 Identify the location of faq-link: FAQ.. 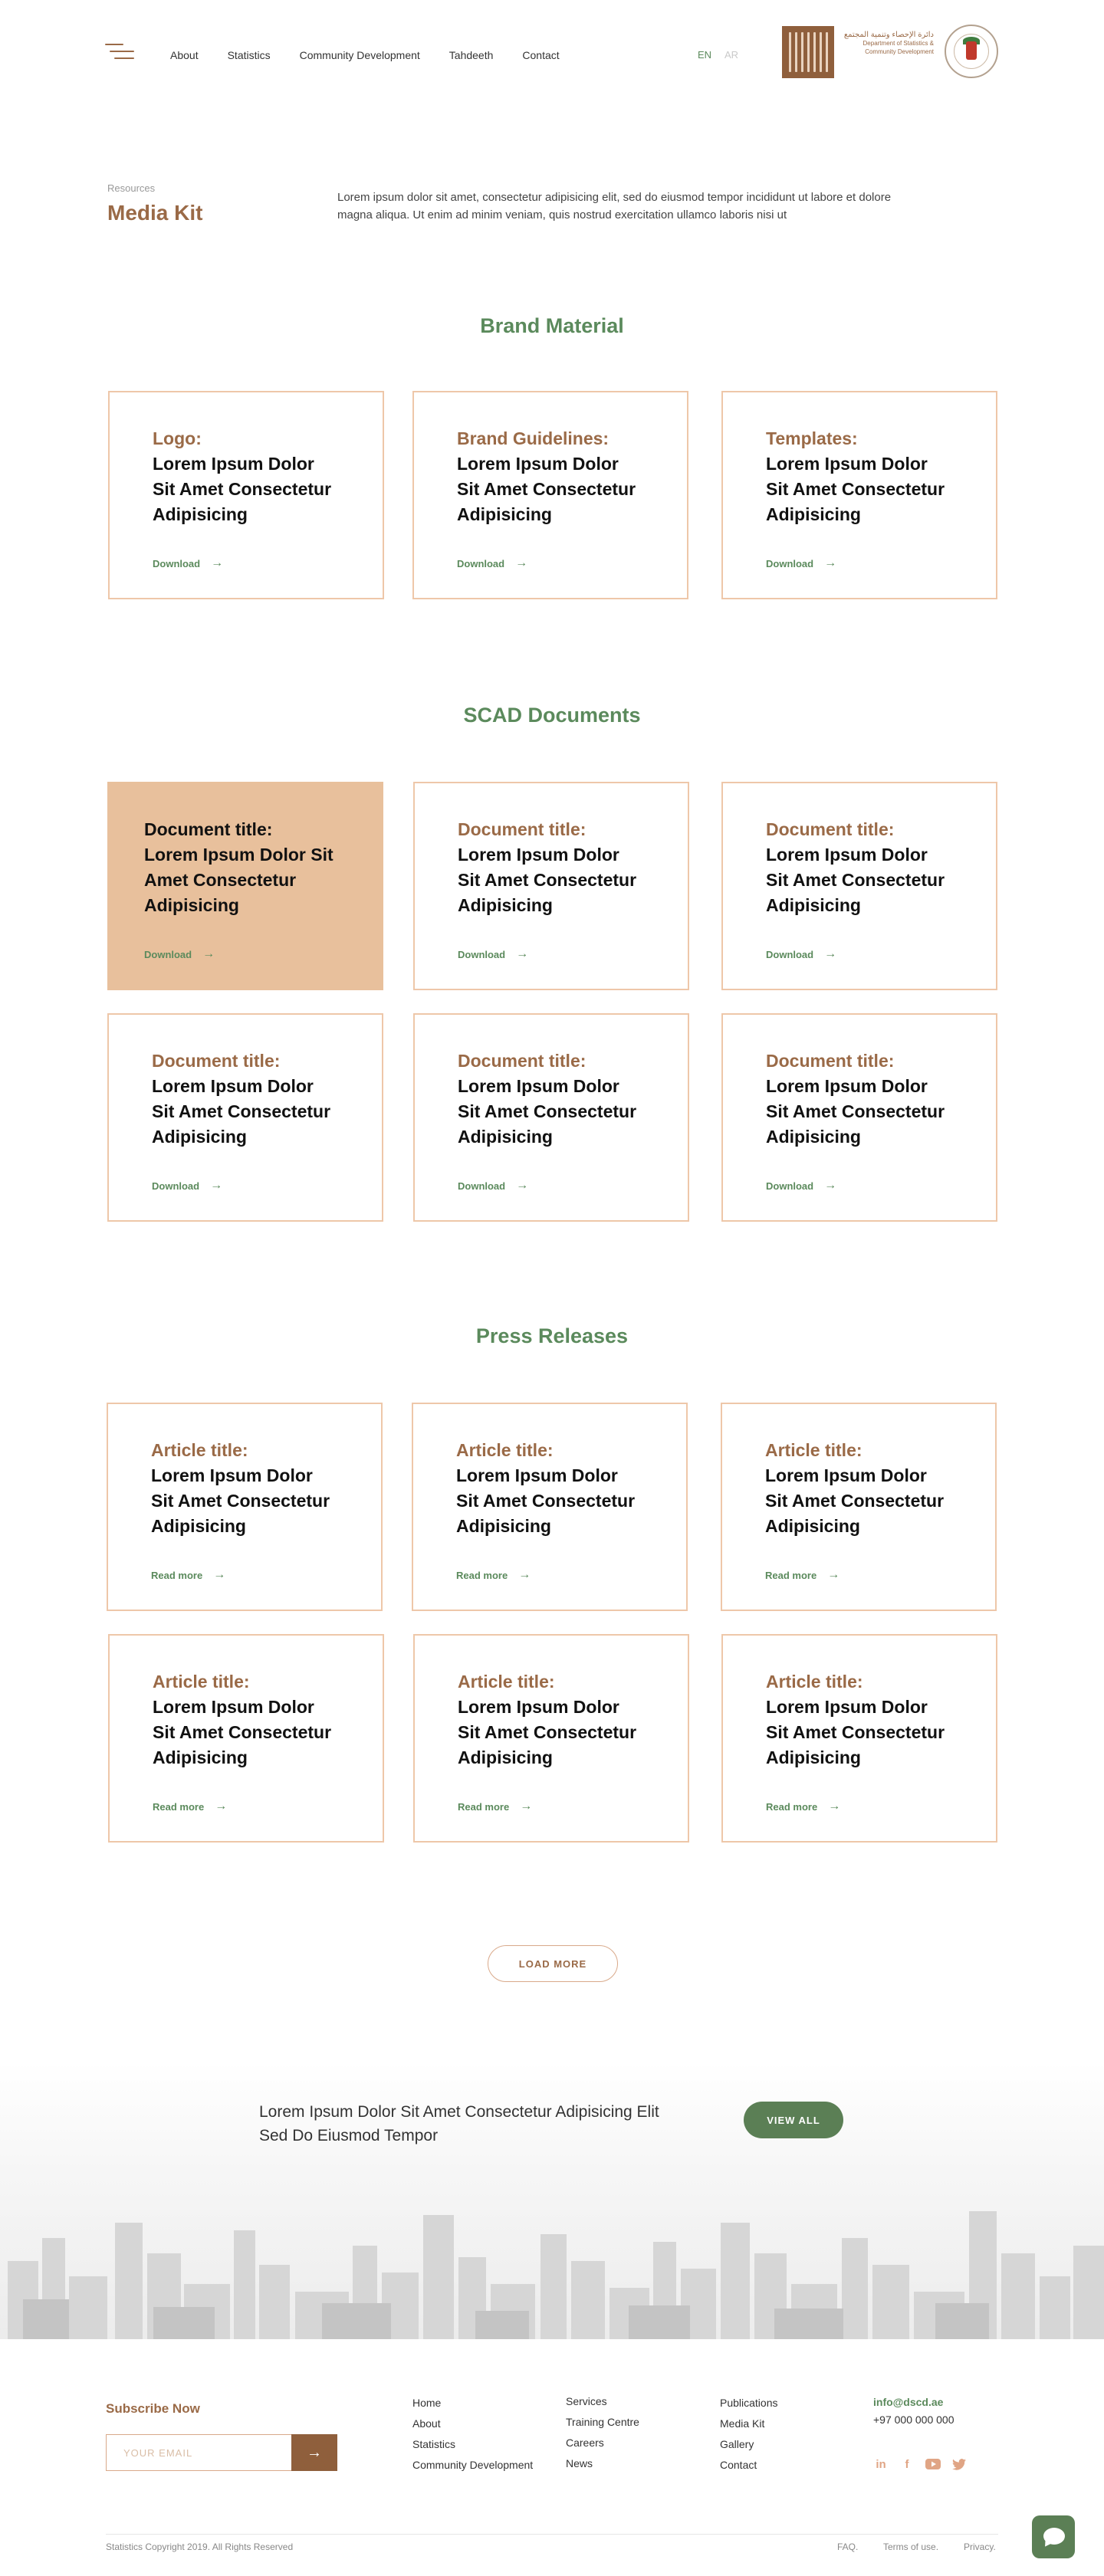
(848, 2547).